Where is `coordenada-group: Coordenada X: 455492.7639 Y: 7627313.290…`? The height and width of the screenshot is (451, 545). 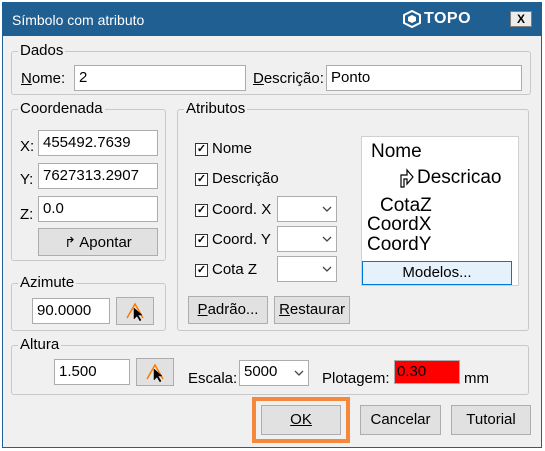 coordenada-group: Coordenada X: 455492.7639 Y: 7627313.290… is located at coordinates (88, 180).